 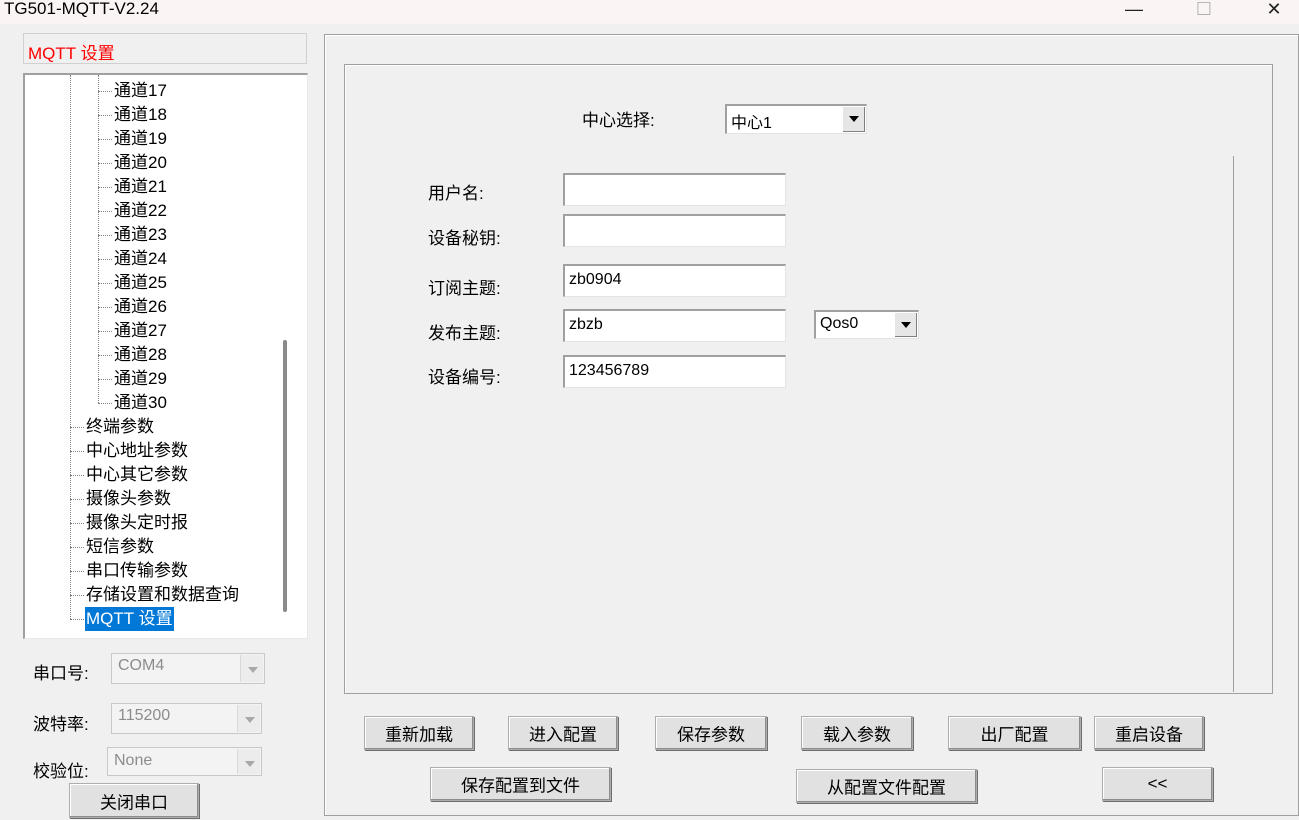 What do you see at coordinates (137, 523) in the screenshot?
I see `tree-item: 摄像头定时报` at bounding box center [137, 523].